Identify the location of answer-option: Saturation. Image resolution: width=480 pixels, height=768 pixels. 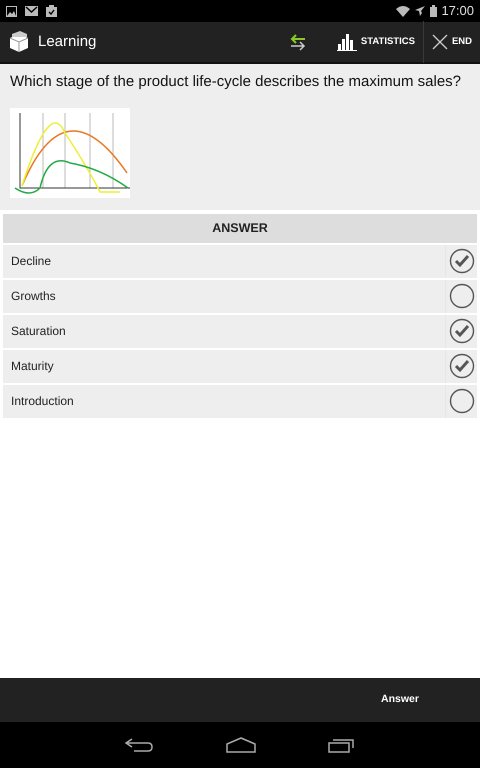
(240, 331).